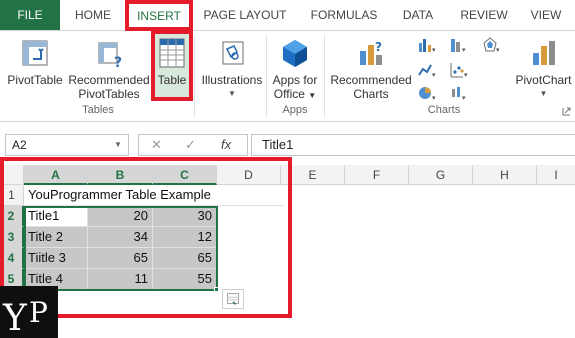 The height and width of the screenshot is (338, 575). What do you see at coordinates (120, 175) in the screenshot?
I see `column-header-b: B` at bounding box center [120, 175].